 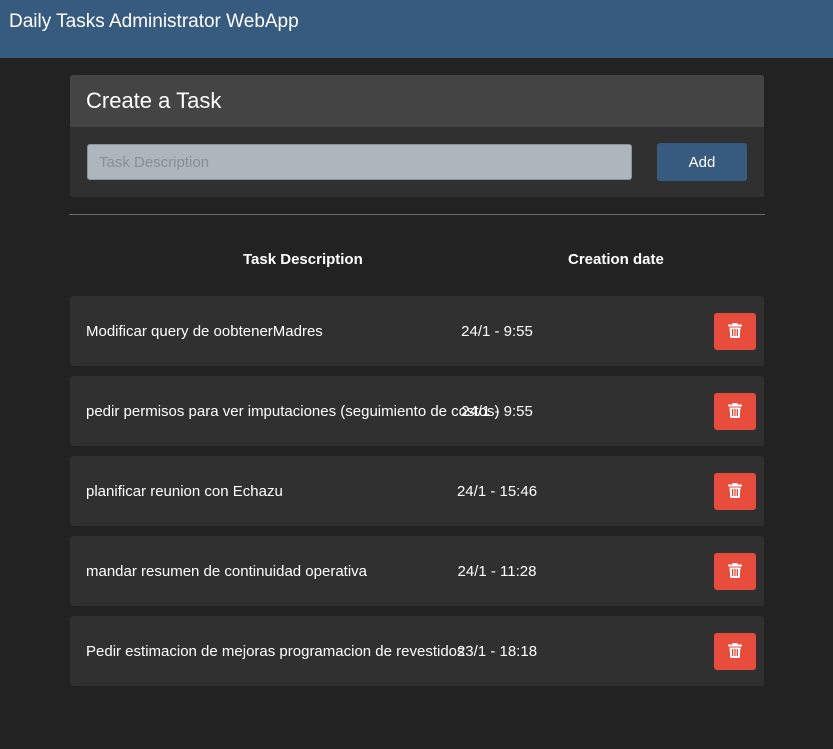 I want to click on task-description: mandar resumen de continuidad operativa, so click(x=227, y=571).